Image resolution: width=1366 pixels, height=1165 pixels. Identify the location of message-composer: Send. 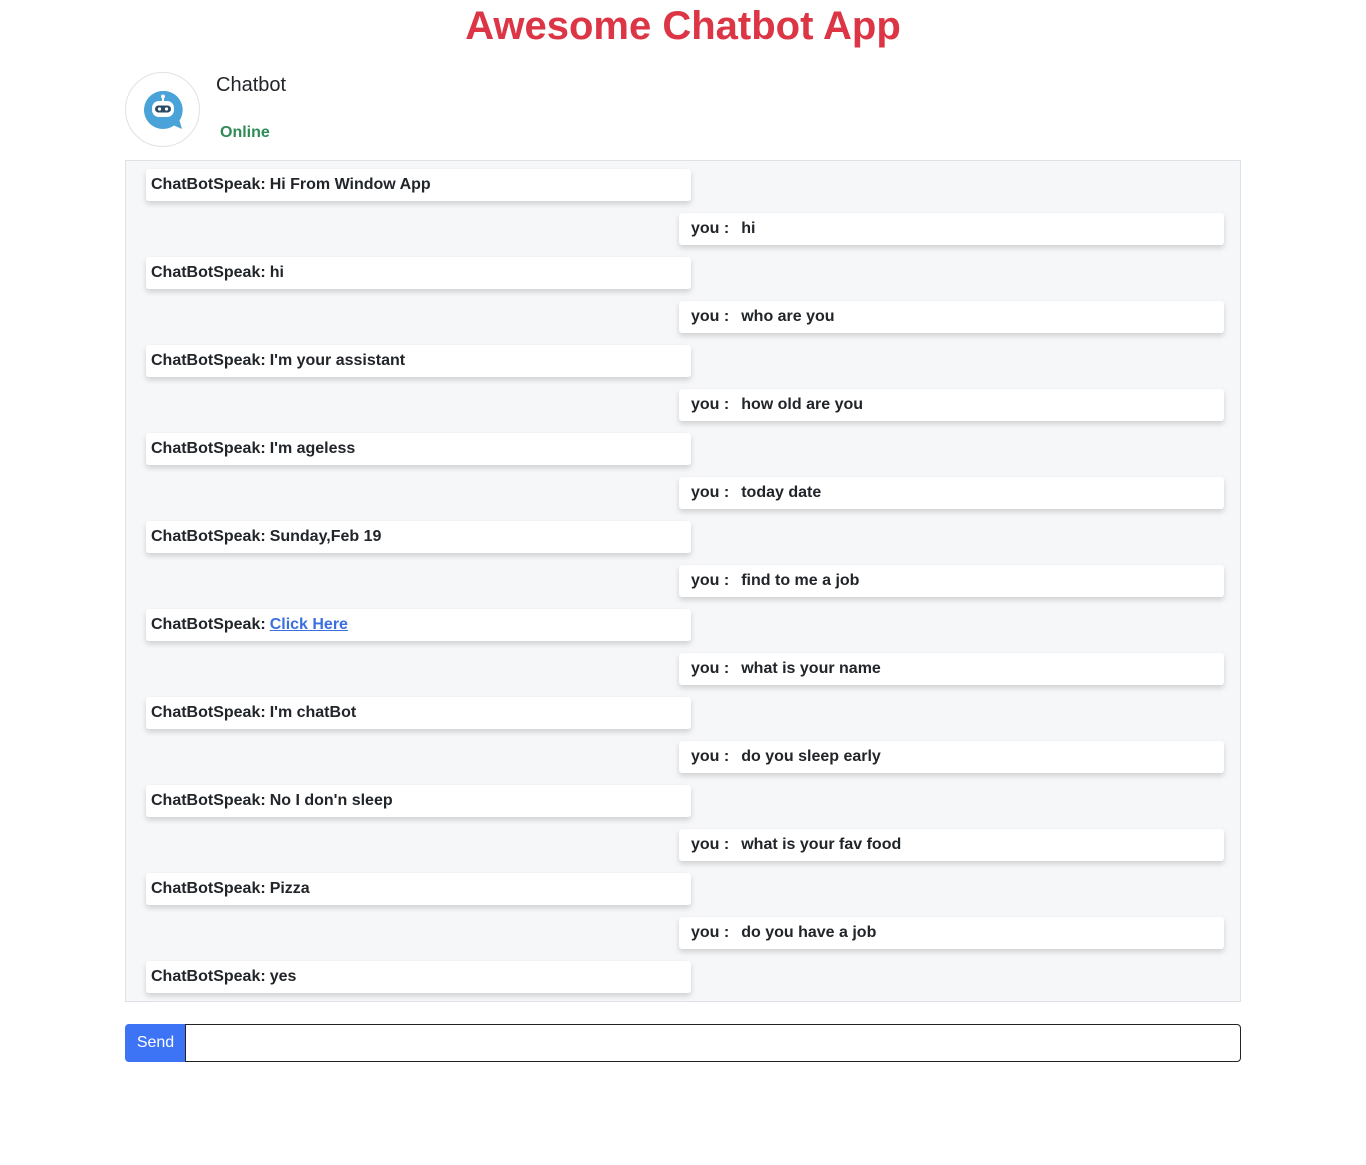
(683, 1043).